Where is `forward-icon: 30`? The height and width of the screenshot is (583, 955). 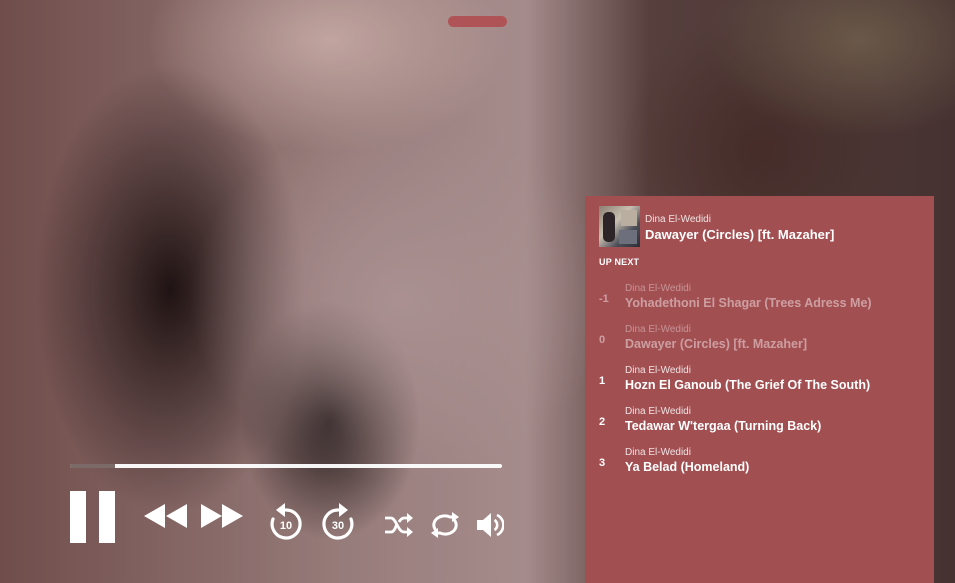 forward-icon: 30 is located at coordinates (338, 521).